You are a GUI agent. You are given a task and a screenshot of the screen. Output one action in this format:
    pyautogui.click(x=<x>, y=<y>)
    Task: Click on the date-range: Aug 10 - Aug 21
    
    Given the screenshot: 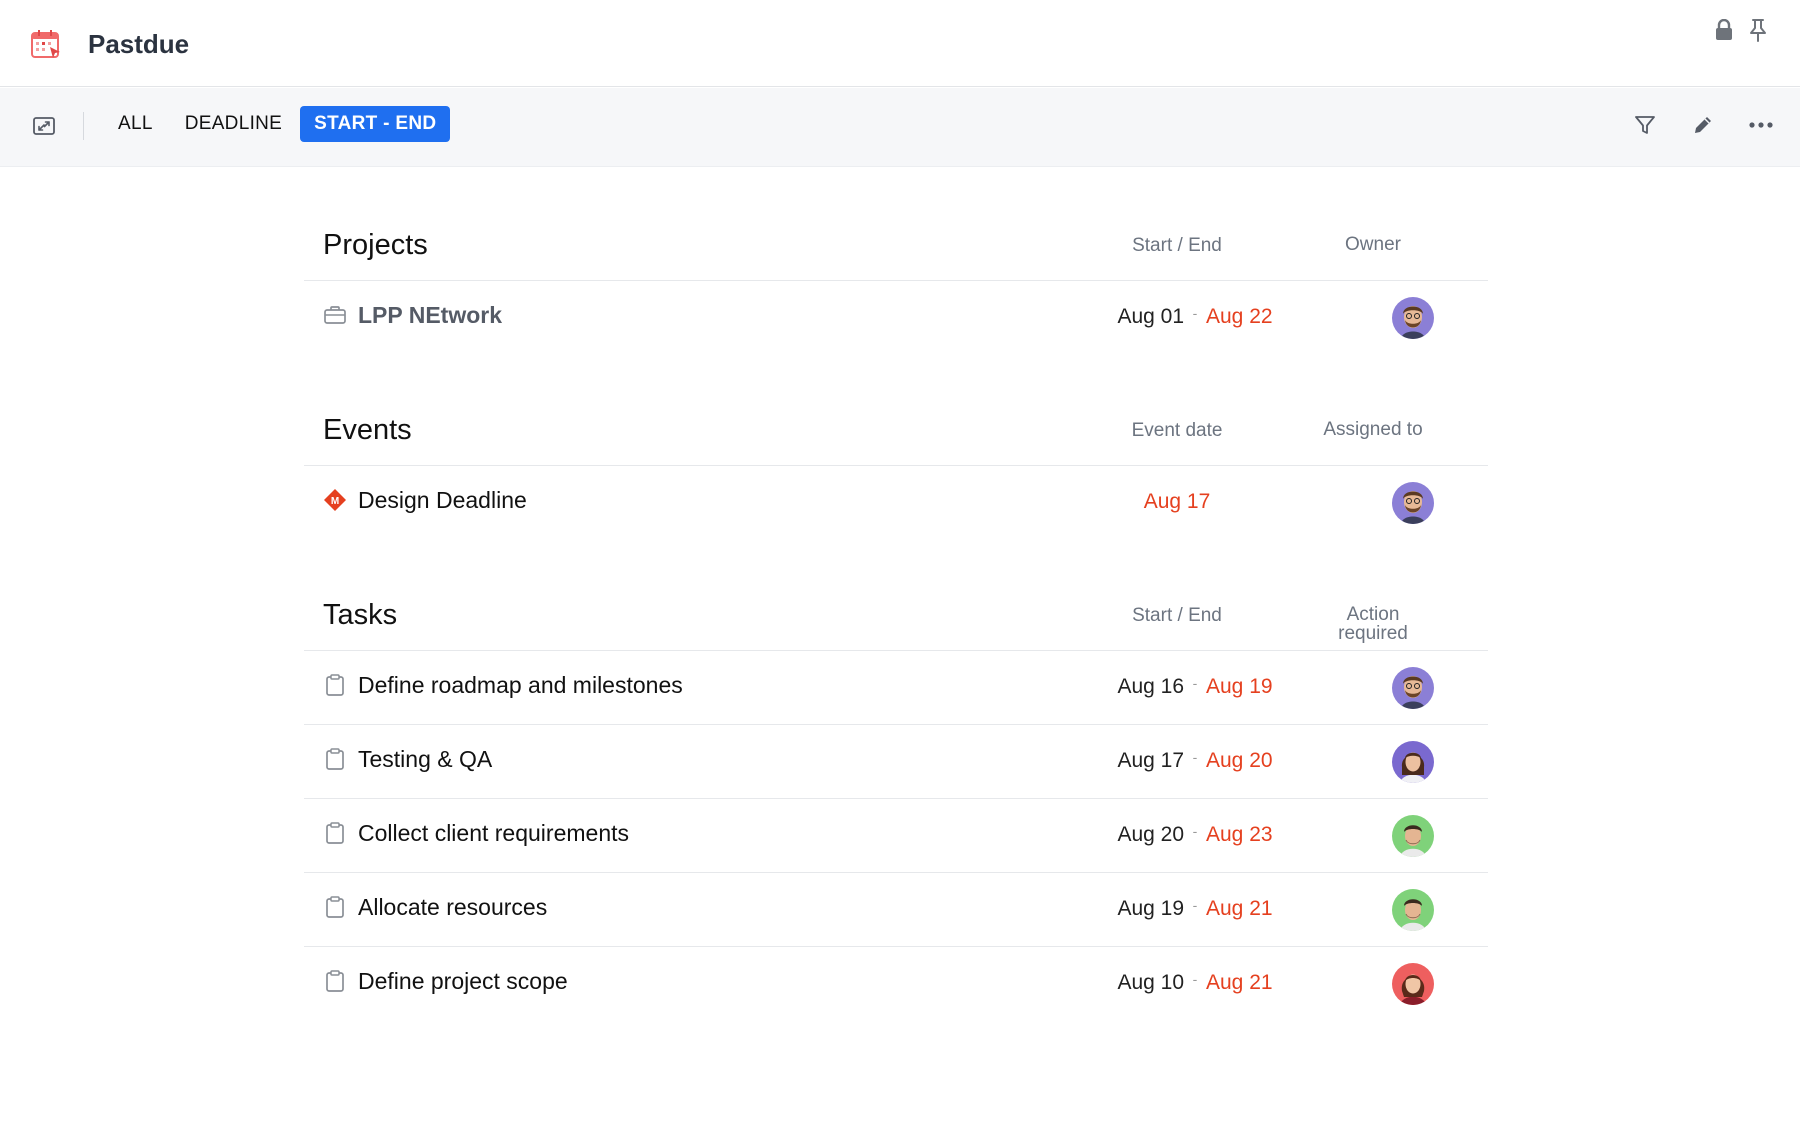 What is the action you would take?
    pyautogui.click(x=1201, y=983)
    